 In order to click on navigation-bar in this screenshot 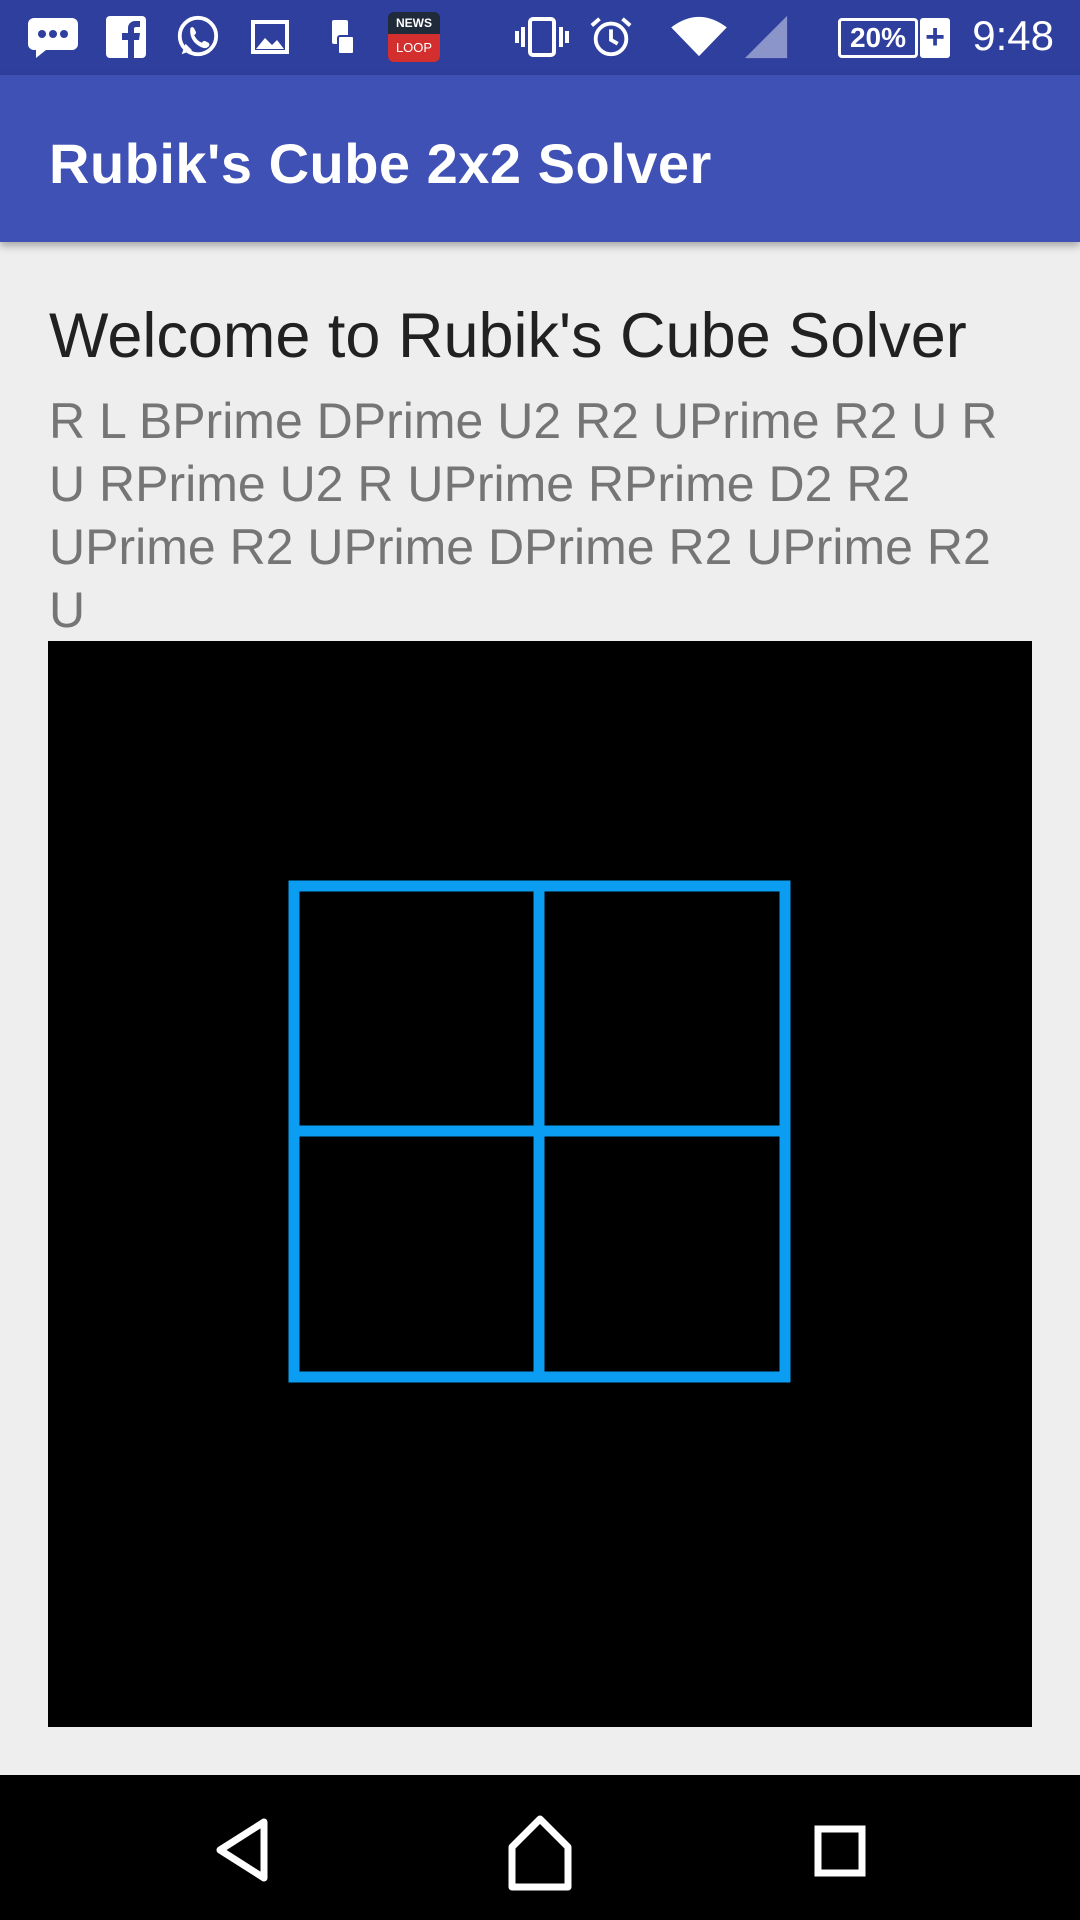, I will do `click(540, 1847)`.